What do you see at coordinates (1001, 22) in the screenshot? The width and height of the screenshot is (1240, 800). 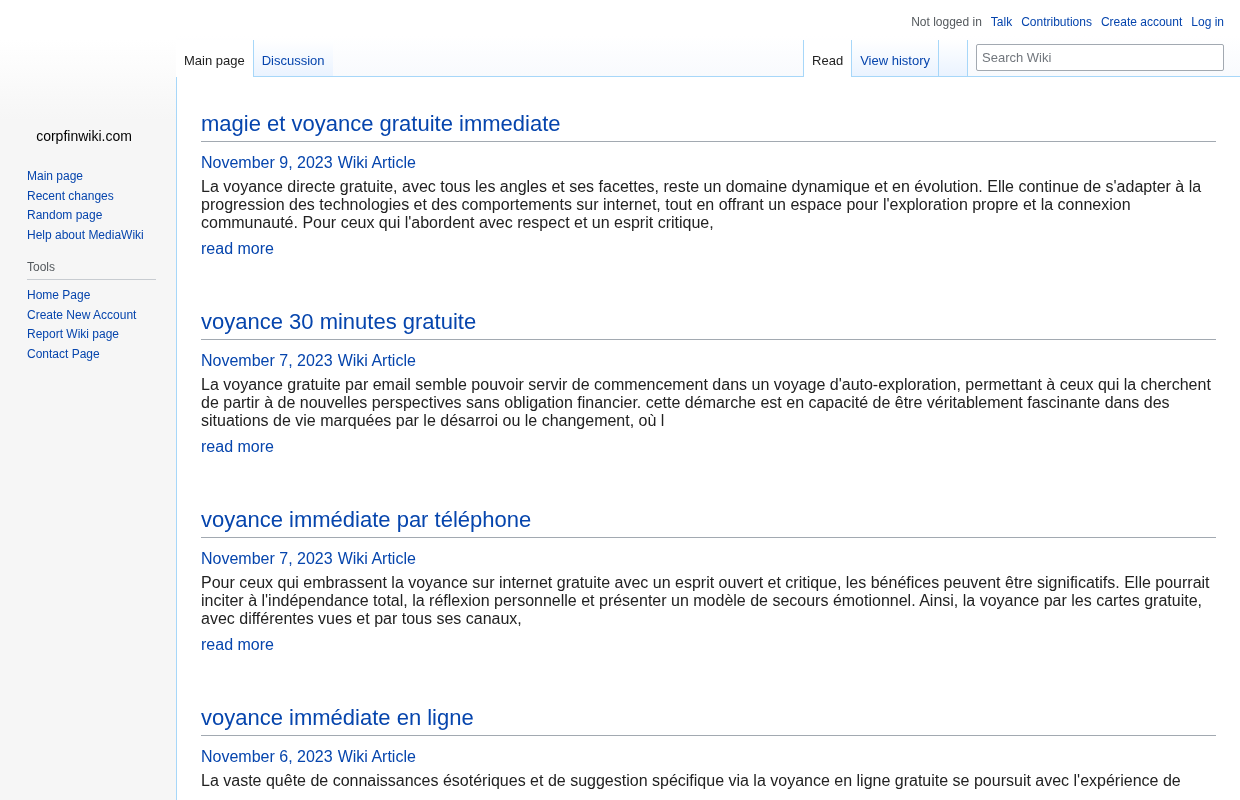 I see `user-link: Talk` at bounding box center [1001, 22].